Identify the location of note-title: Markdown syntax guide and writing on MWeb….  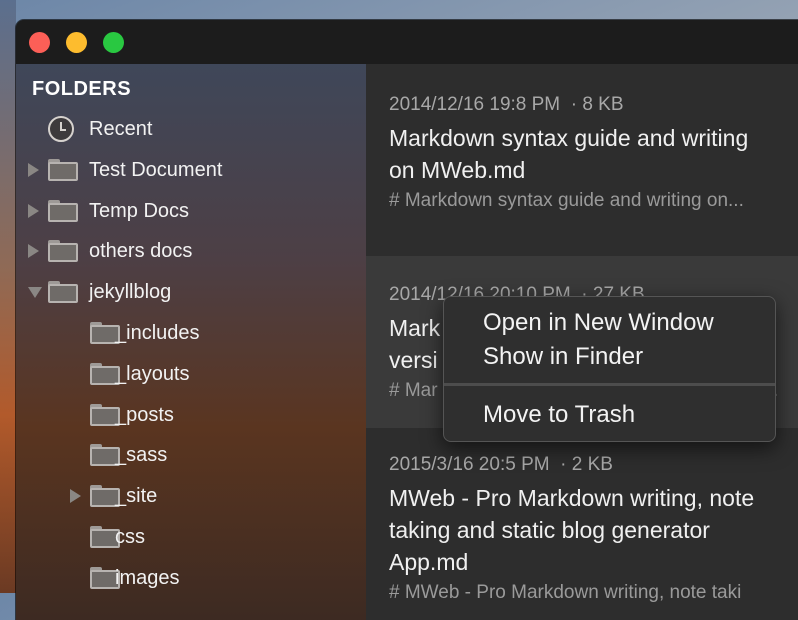
(593, 154).